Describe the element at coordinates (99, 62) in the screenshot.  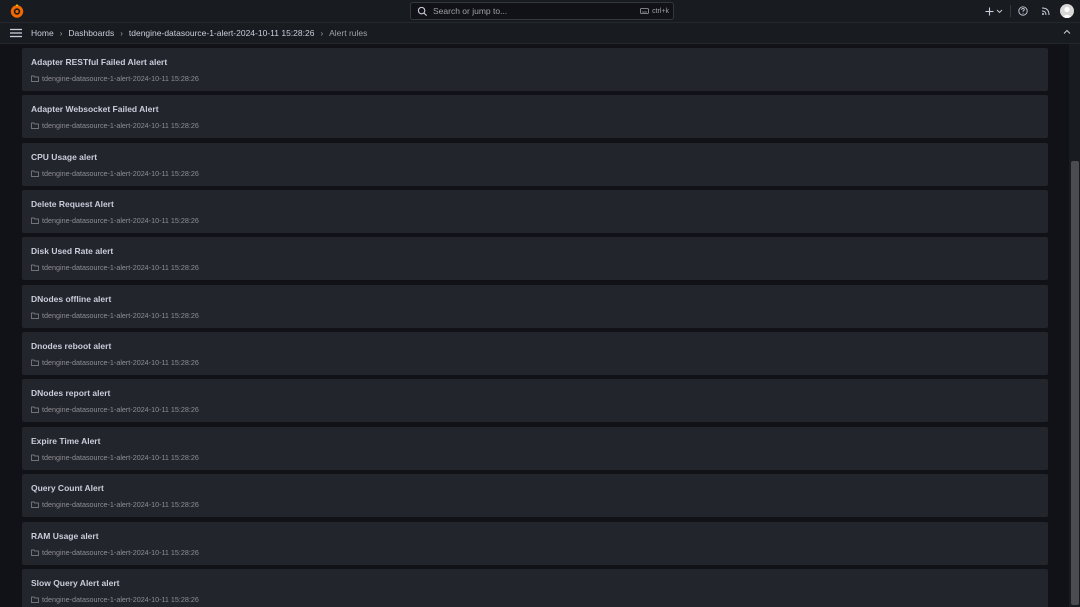
I see `alert-rule-title: Adapter RESTful Failed Alert alert` at that location.